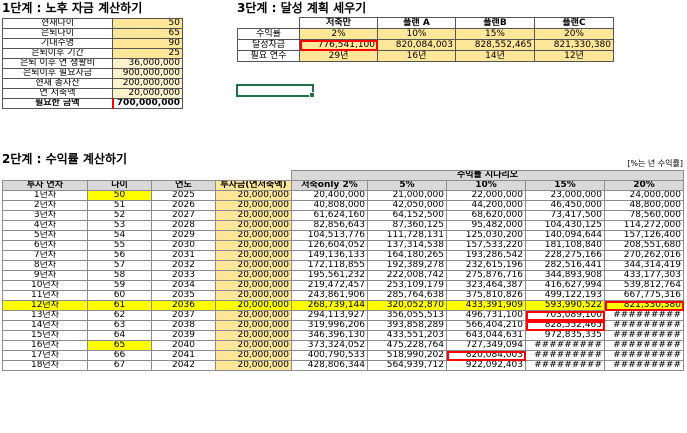  What do you see at coordinates (57, 33) in the screenshot?
I see `fund-label: 은퇴나이` at bounding box center [57, 33].